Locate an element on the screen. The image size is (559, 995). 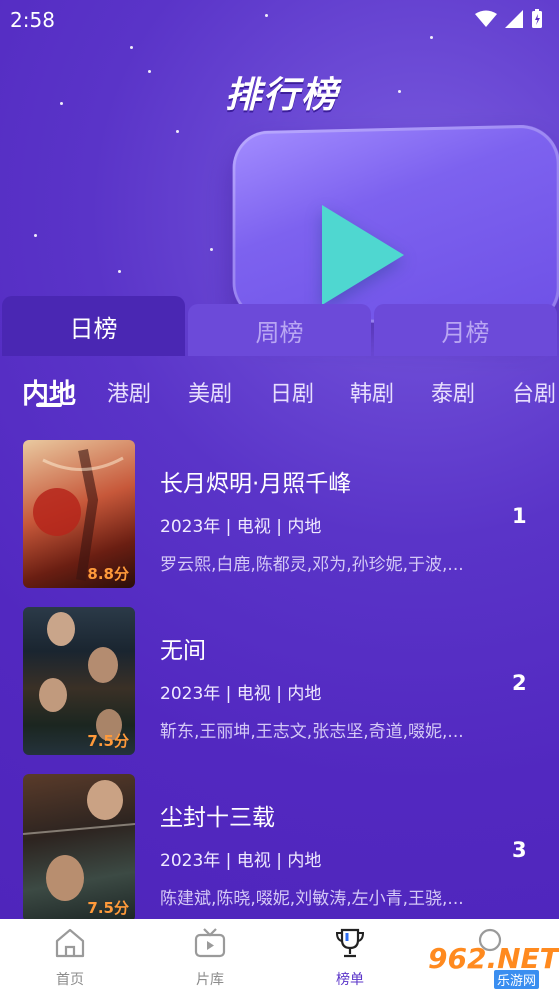
rank-number: 3 is located at coordinates (519, 850).